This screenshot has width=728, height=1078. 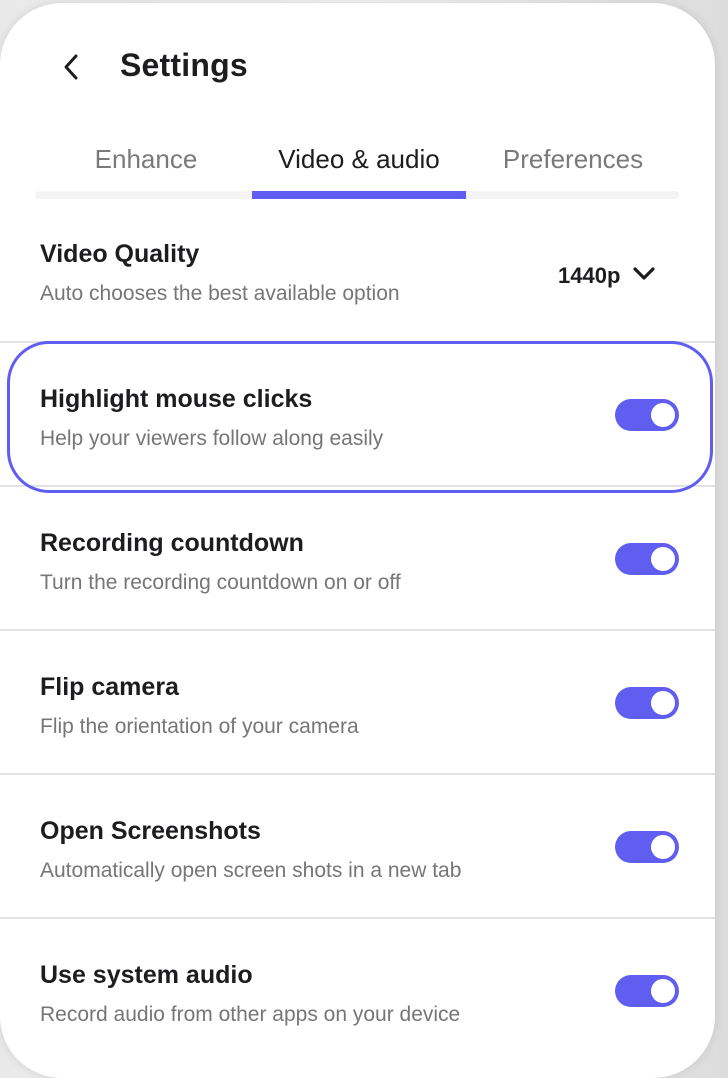 I want to click on setting-title: Recording countdown, so click(x=172, y=543).